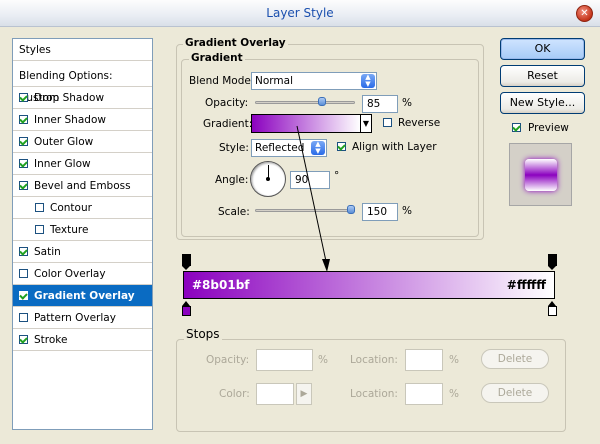  What do you see at coordinates (515, 393) in the screenshot?
I see `delete-color-stop-button: Delete` at bounding box center [515, 393].